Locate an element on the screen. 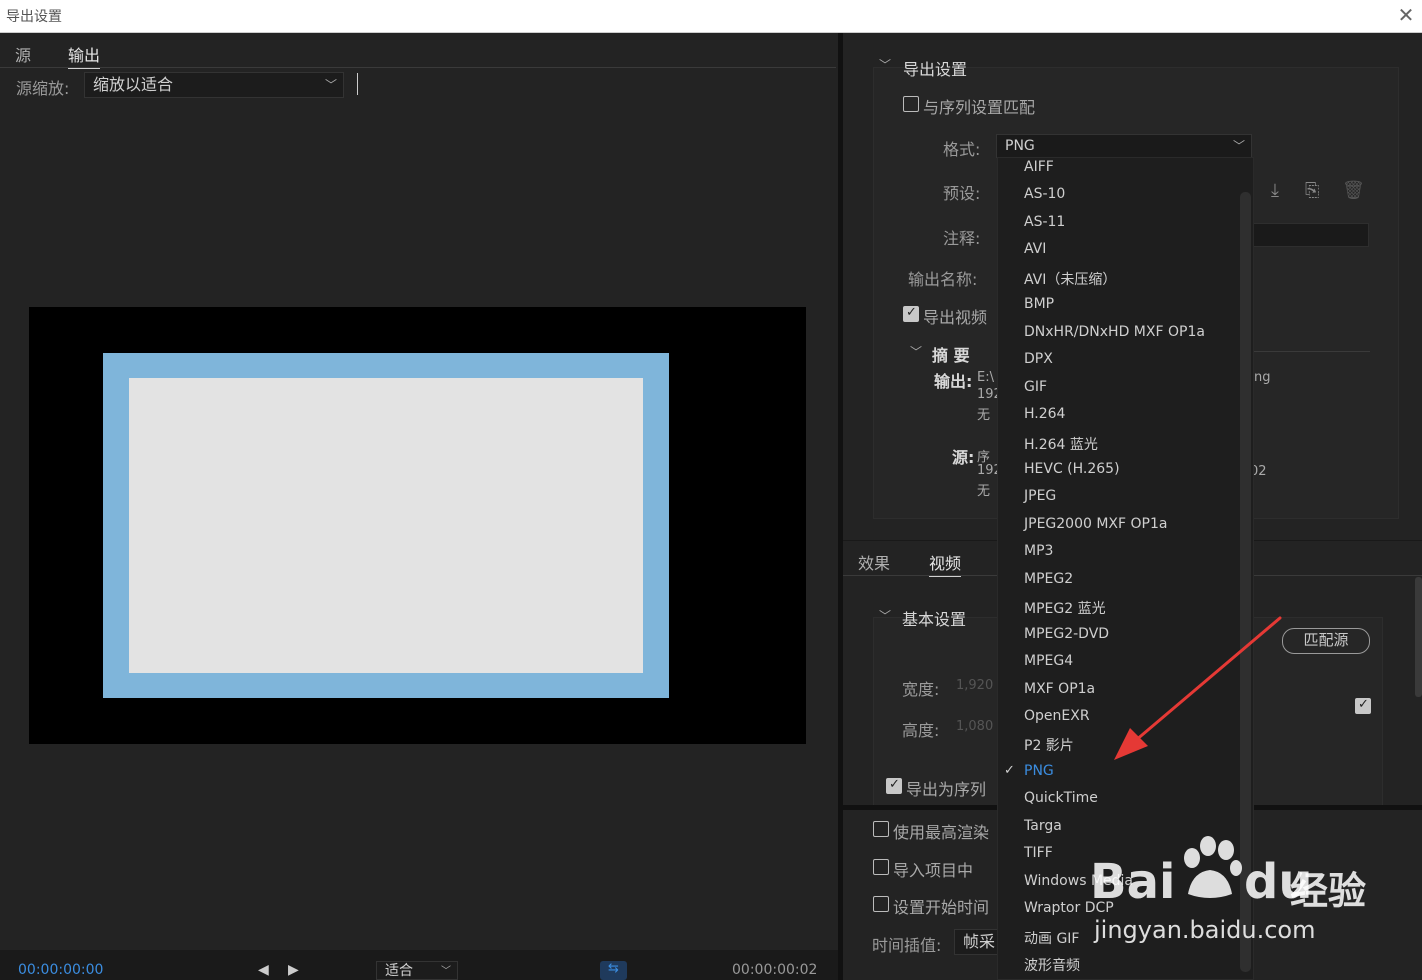 The image size is (1422, 980). max-render-checkbox is located at coordinates (881, 829).